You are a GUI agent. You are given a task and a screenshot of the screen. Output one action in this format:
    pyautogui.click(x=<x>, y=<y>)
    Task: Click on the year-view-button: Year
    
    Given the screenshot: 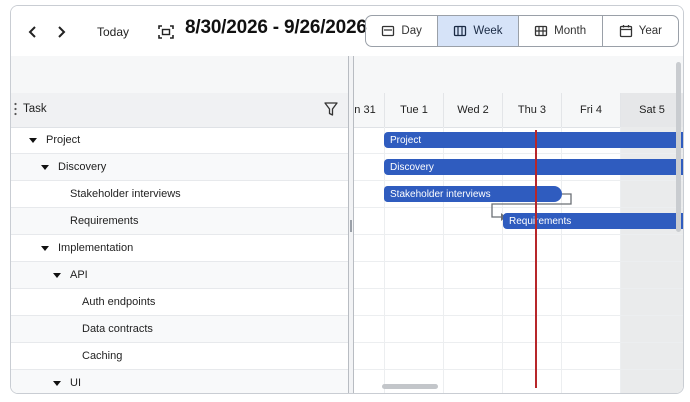 What is the action you would take?
    pyautogui.click(x=640, y=31)
    